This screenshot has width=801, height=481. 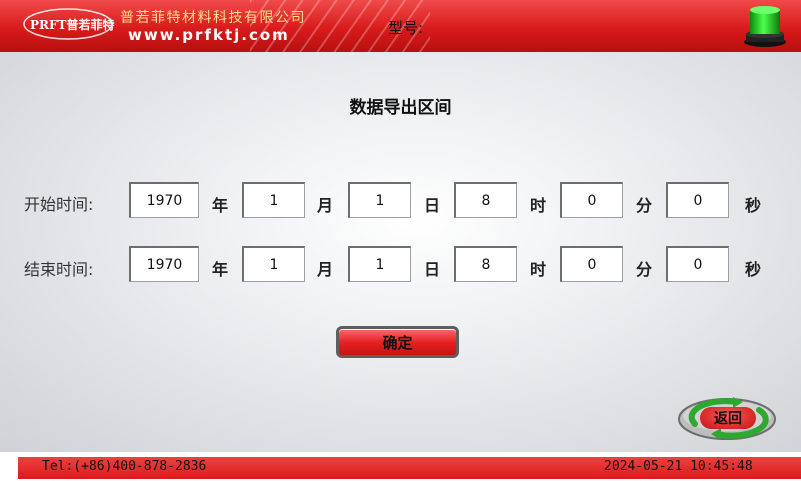 I want to click on current-datetime: 2024-05-21 10:45:48, so click(x=678, y=466).